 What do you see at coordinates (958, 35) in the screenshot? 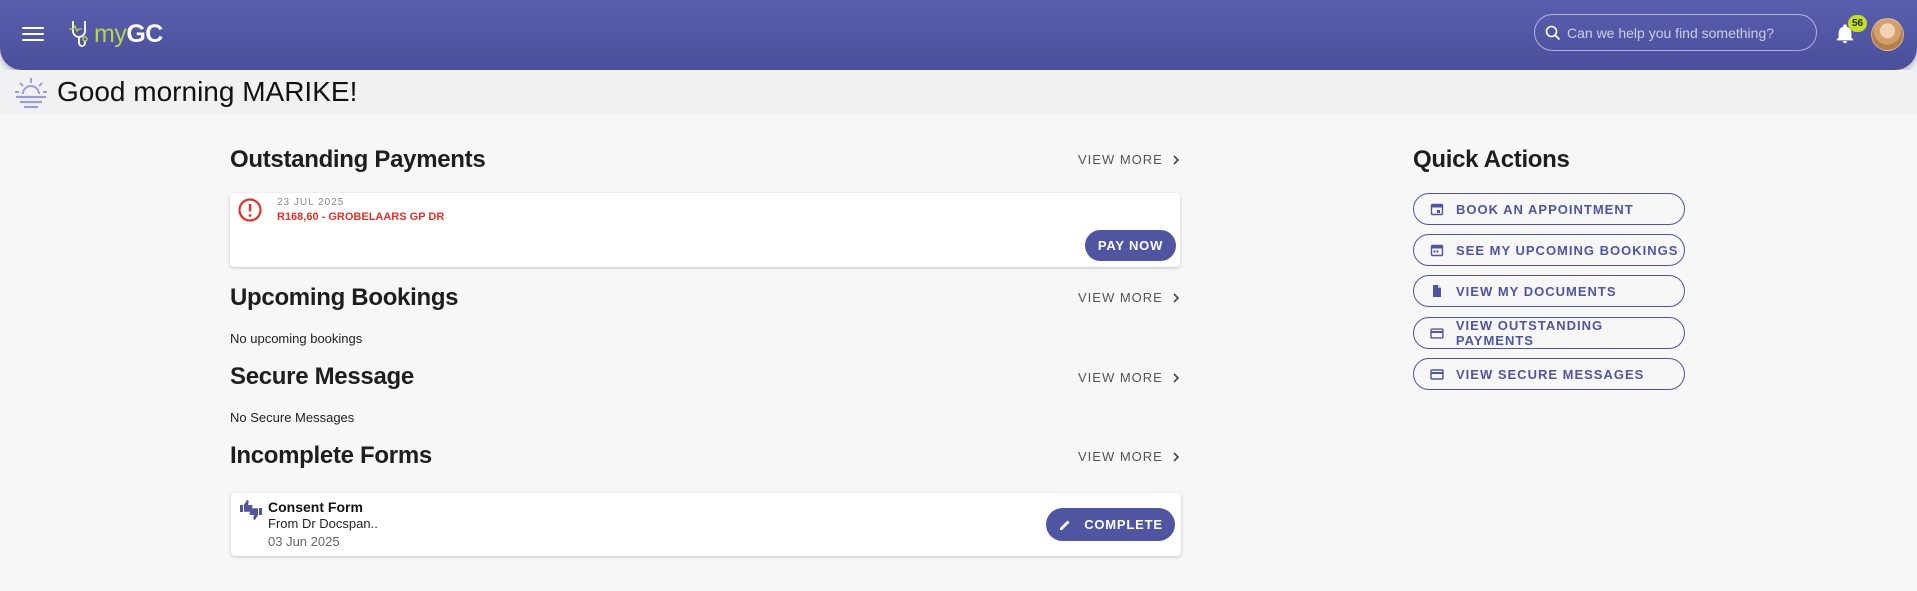
I see `top-app-bar: myGC 56` at bounding box center [958, 35].